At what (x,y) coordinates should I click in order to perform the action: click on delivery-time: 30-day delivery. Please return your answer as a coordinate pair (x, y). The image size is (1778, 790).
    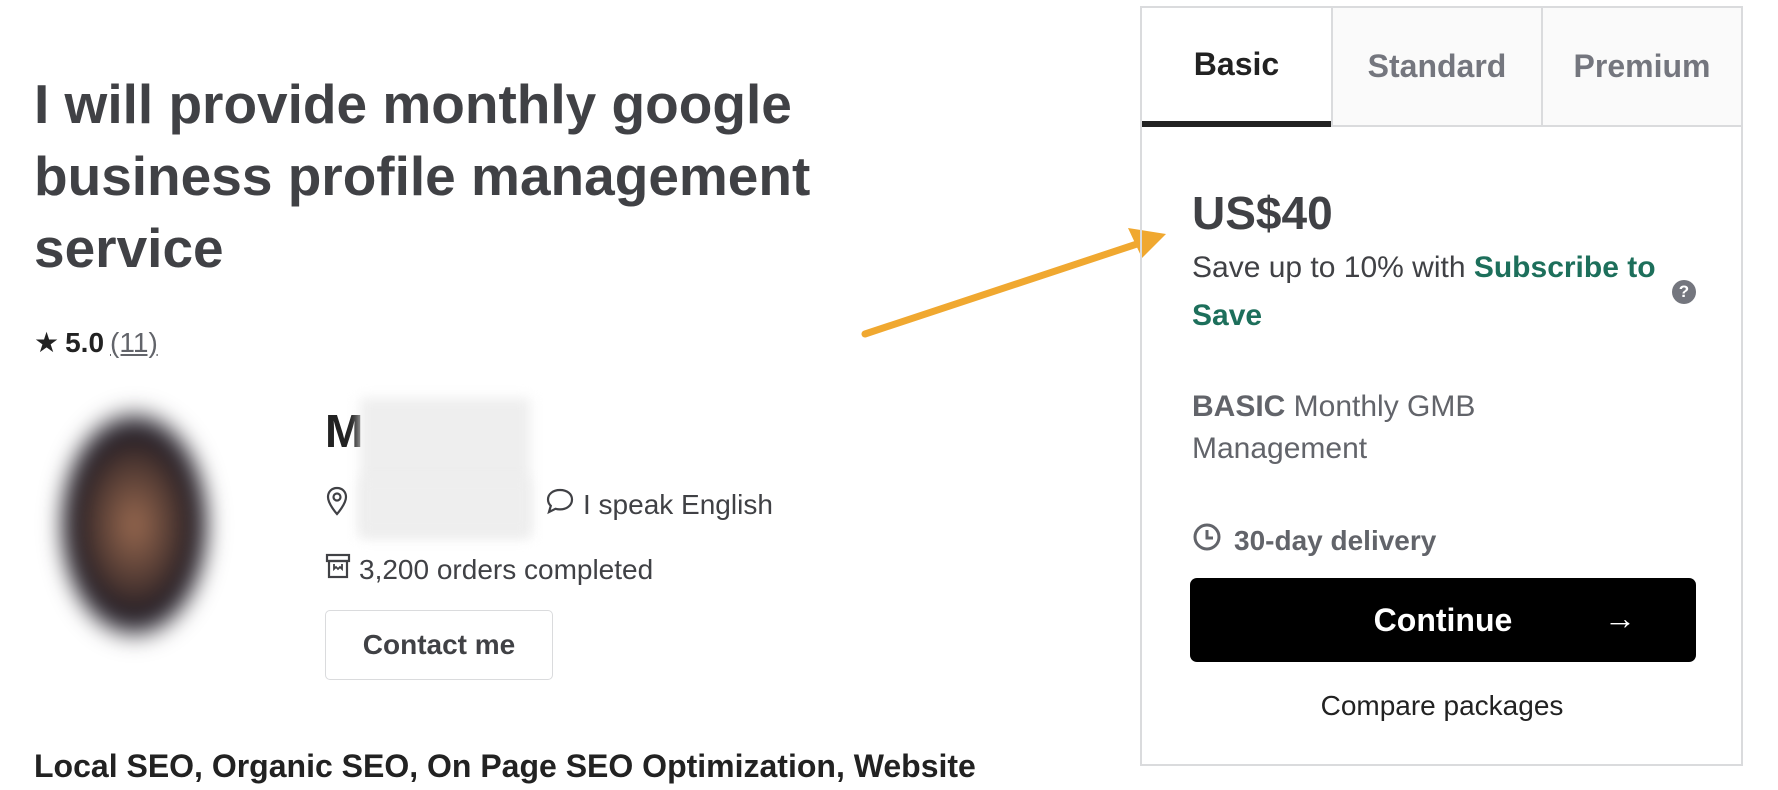
    Looking at the image, I should click on (1314, 540).